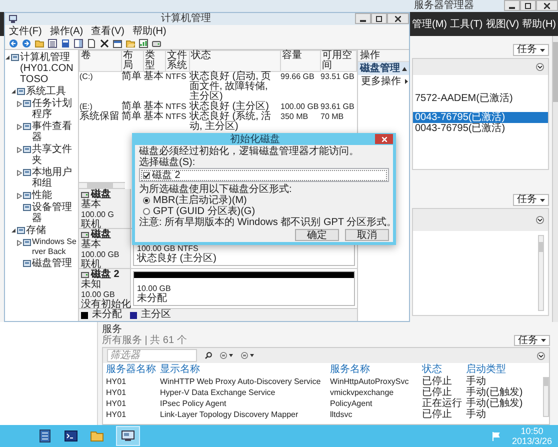  Describe the element at coordinates (133, 61) in the screenshot. I see `column-header: 布局` at that location.